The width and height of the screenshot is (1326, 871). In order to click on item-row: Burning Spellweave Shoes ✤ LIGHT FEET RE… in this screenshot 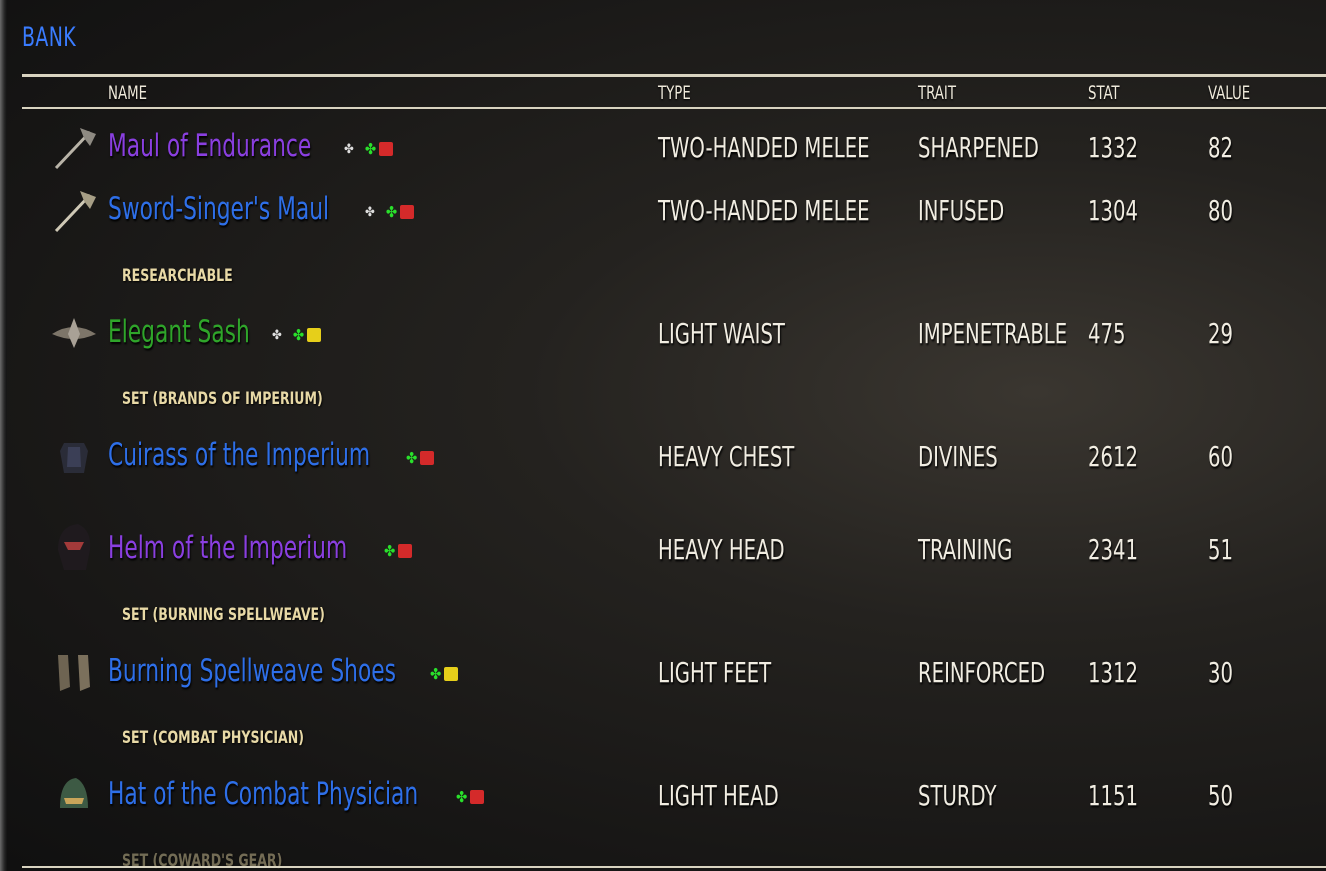, I will do `click(663, 683)`.